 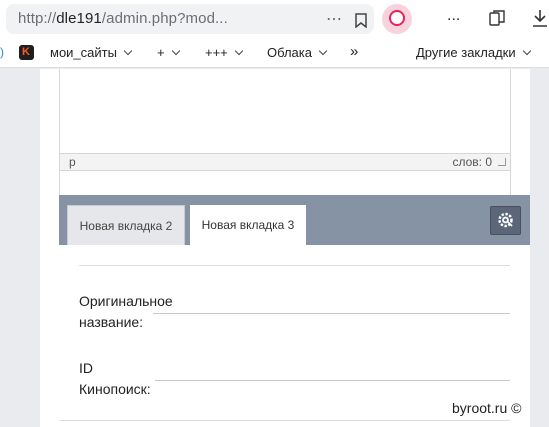 I want to click on bookmark-star-icon, so click(x=361, y=20).